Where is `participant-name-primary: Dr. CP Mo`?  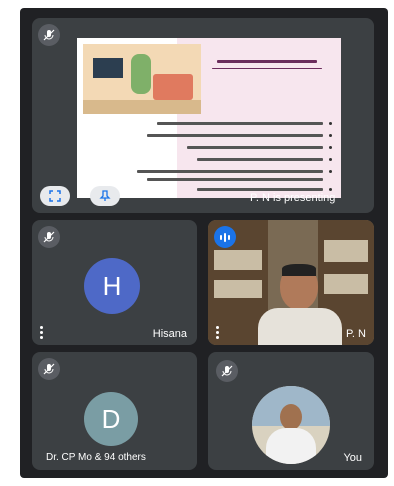
participant-name-primary: Dr. CP Mo is located at coordinates (69, 457).